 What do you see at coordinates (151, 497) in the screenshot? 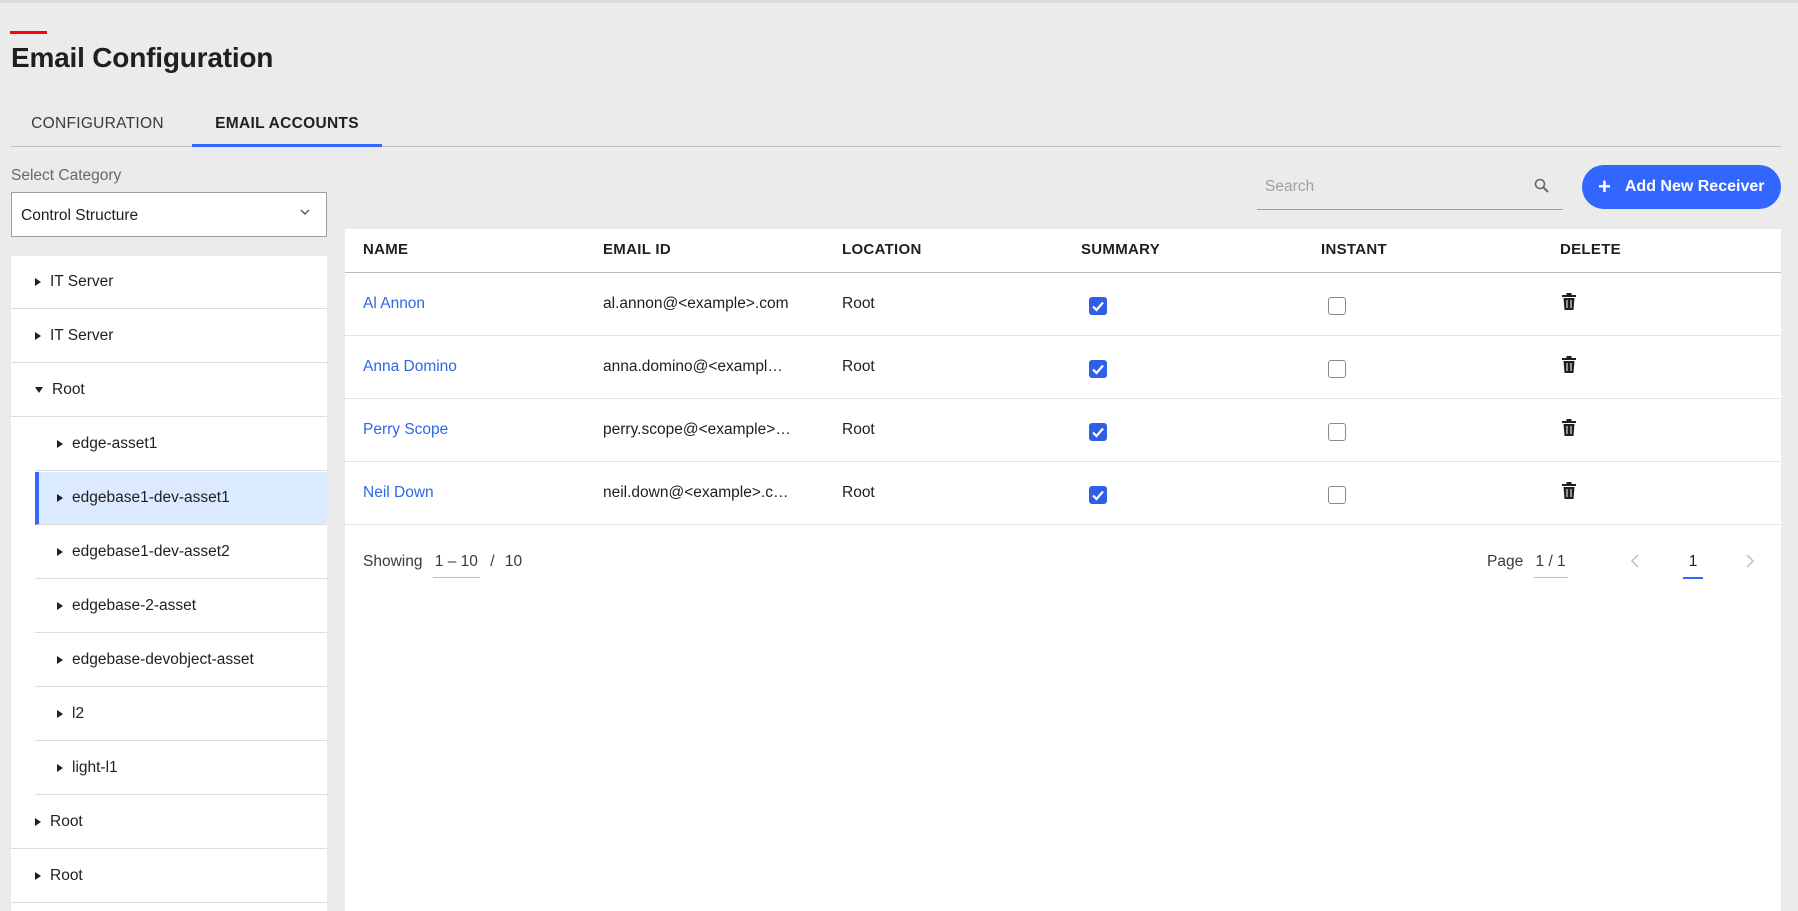
I see `tree-item-label: edgebase1-dev-asset1` at bounding box center [151, 497].